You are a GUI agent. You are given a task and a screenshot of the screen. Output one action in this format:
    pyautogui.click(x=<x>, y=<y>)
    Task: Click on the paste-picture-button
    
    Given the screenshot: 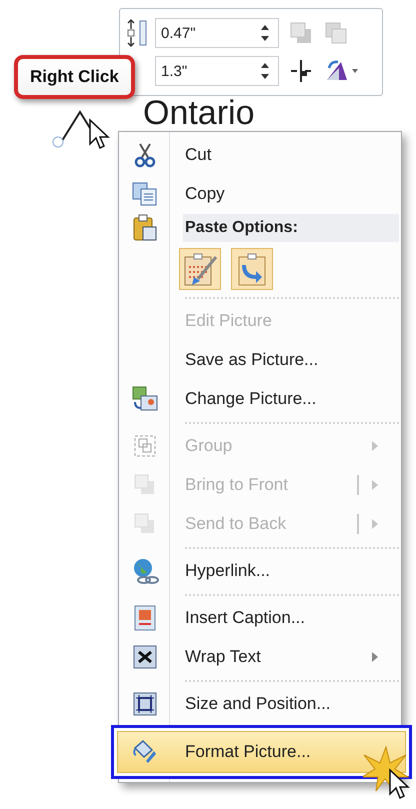 What is the action you would take?
    pyautogui.click(x=252, y=269)
    